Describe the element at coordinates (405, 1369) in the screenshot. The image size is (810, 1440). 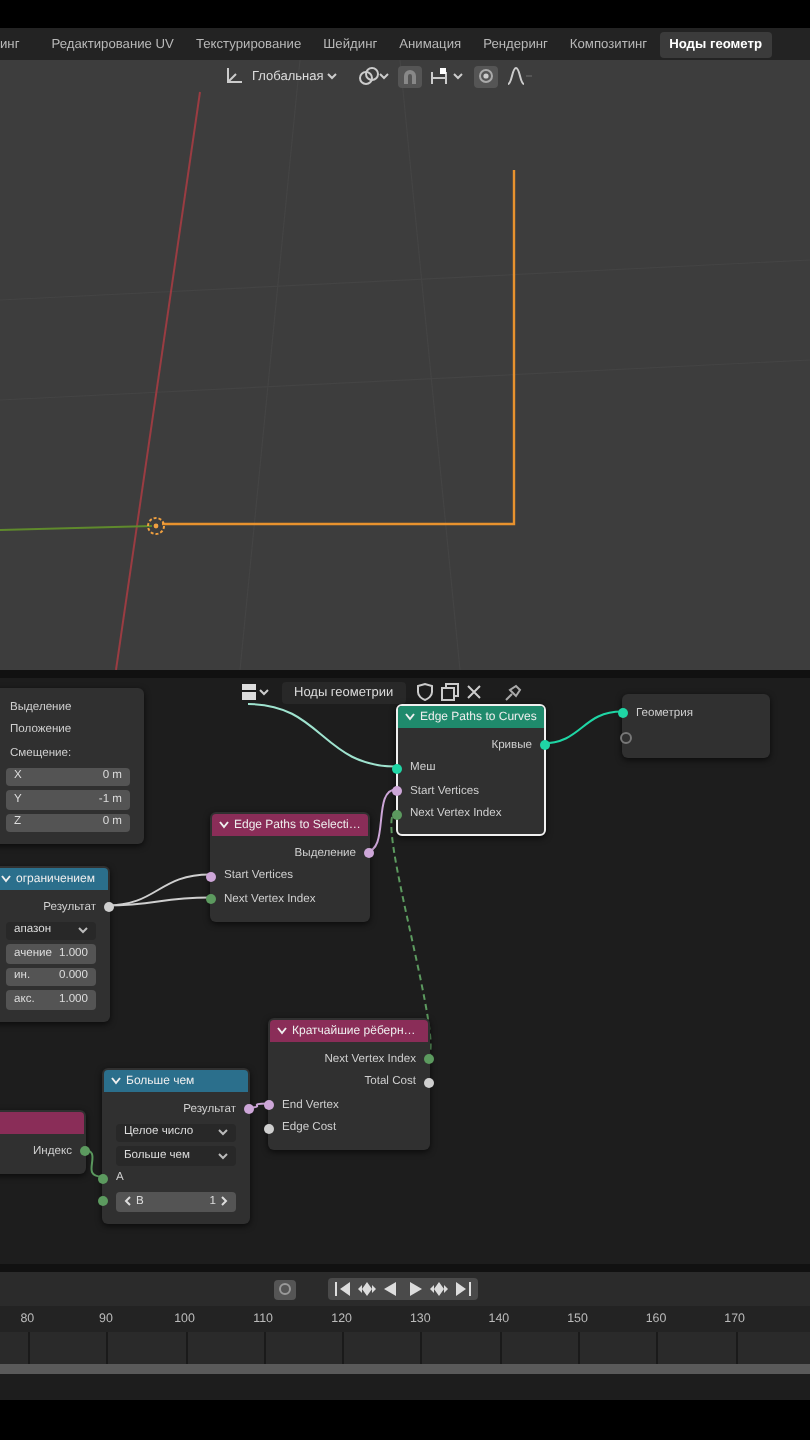
I see `scrollbar` at that location.